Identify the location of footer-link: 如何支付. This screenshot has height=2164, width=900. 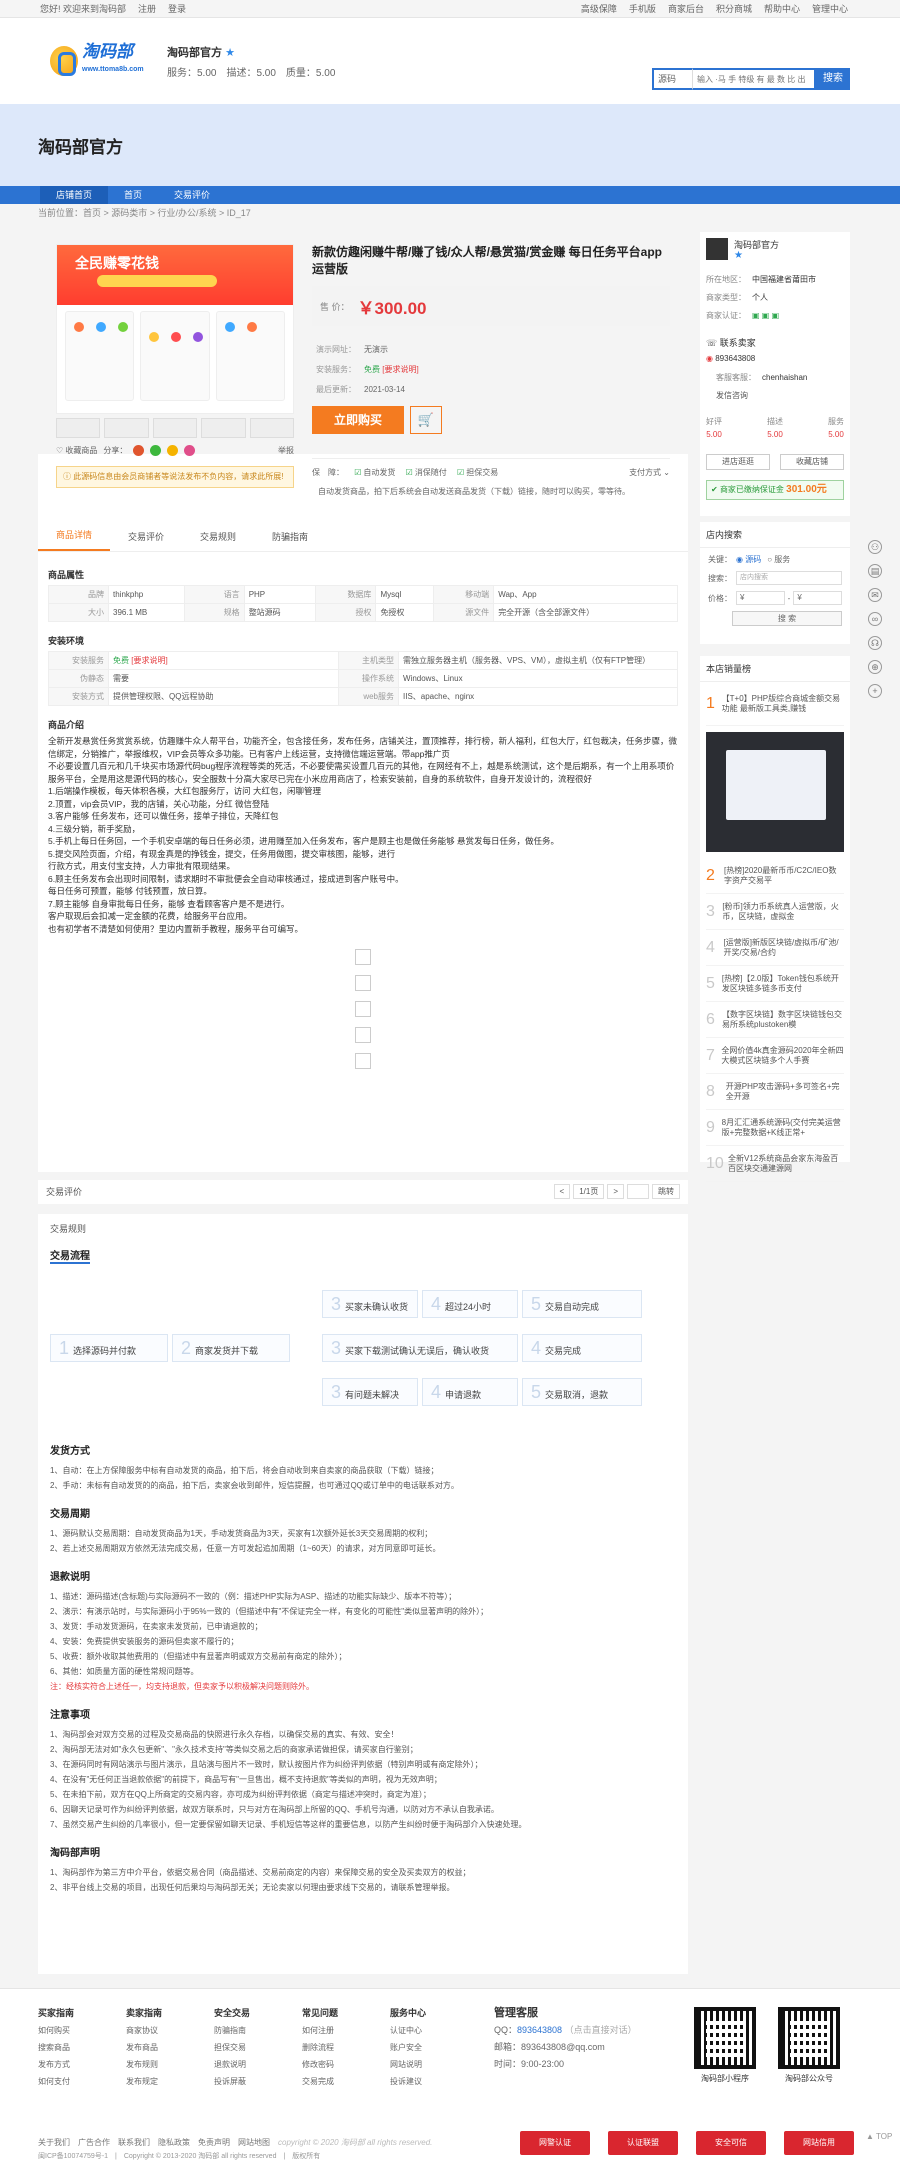
(82, 2081).